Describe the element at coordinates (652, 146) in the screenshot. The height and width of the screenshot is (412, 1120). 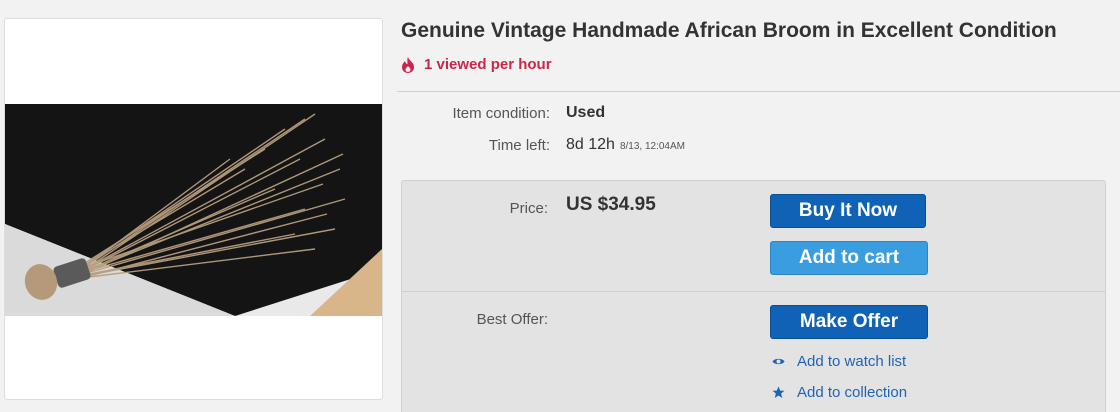
I see `time-left-end: 8/13, 12:04AM` at that location.